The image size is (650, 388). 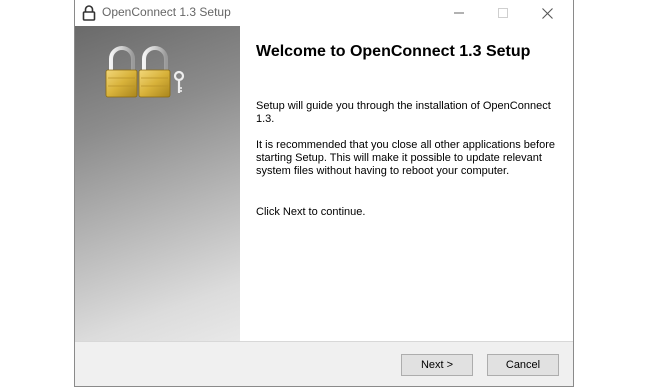 I want to click on maximize-icon, so click(x=503, y=13).